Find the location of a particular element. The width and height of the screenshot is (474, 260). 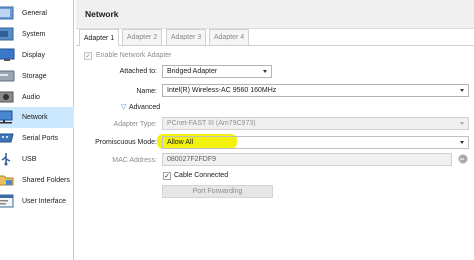

refresh-mac-icon is located at coordinates (463, 159).